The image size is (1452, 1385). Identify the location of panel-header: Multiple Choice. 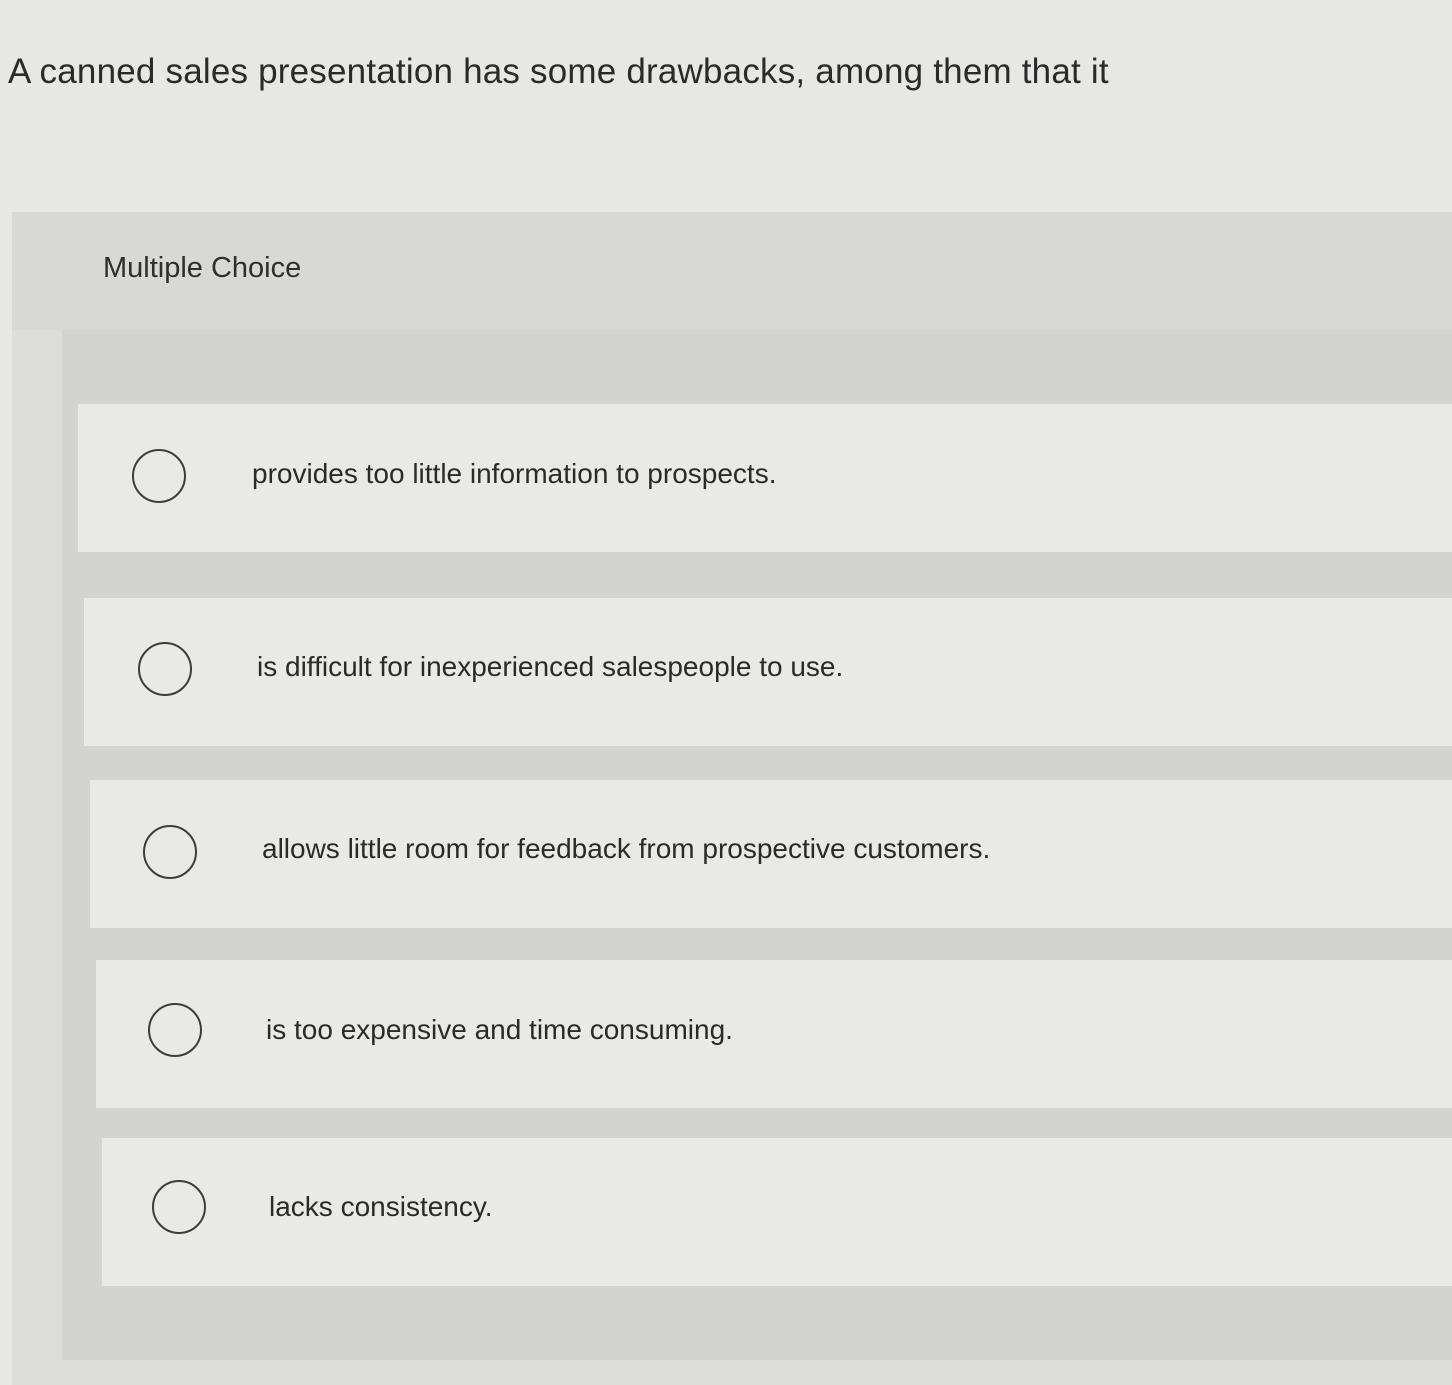
(732, 271).